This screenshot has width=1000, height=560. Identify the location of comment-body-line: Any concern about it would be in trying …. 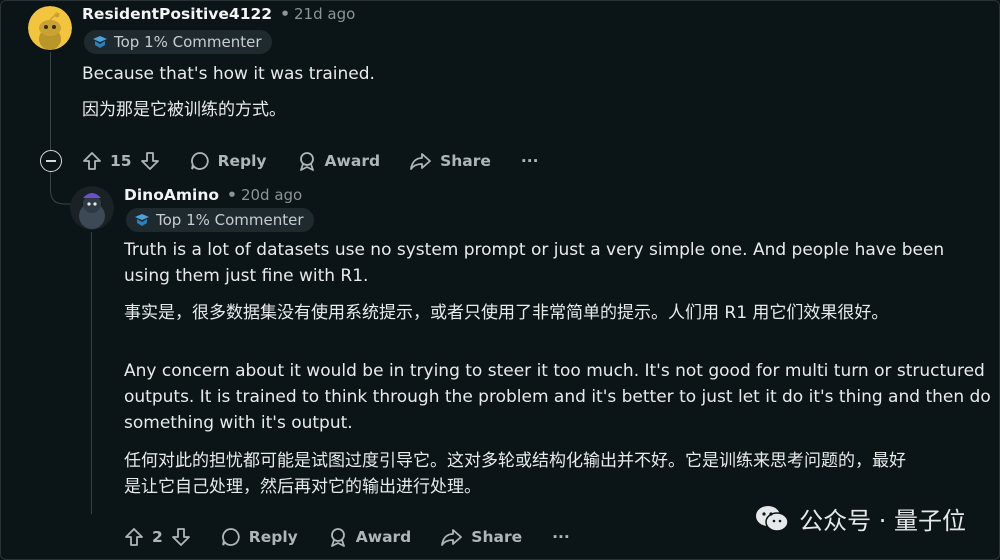
(554, 371).